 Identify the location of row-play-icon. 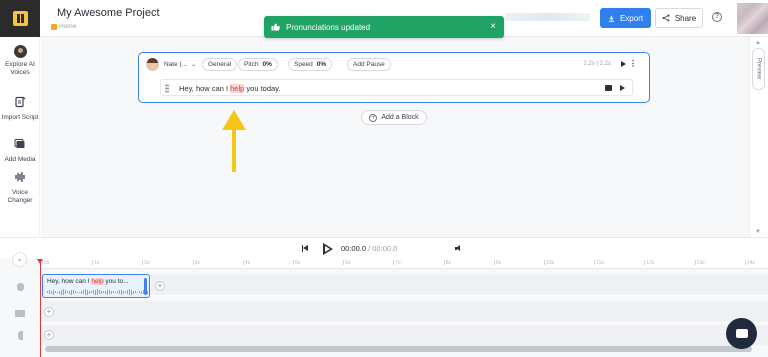
(622, 88).